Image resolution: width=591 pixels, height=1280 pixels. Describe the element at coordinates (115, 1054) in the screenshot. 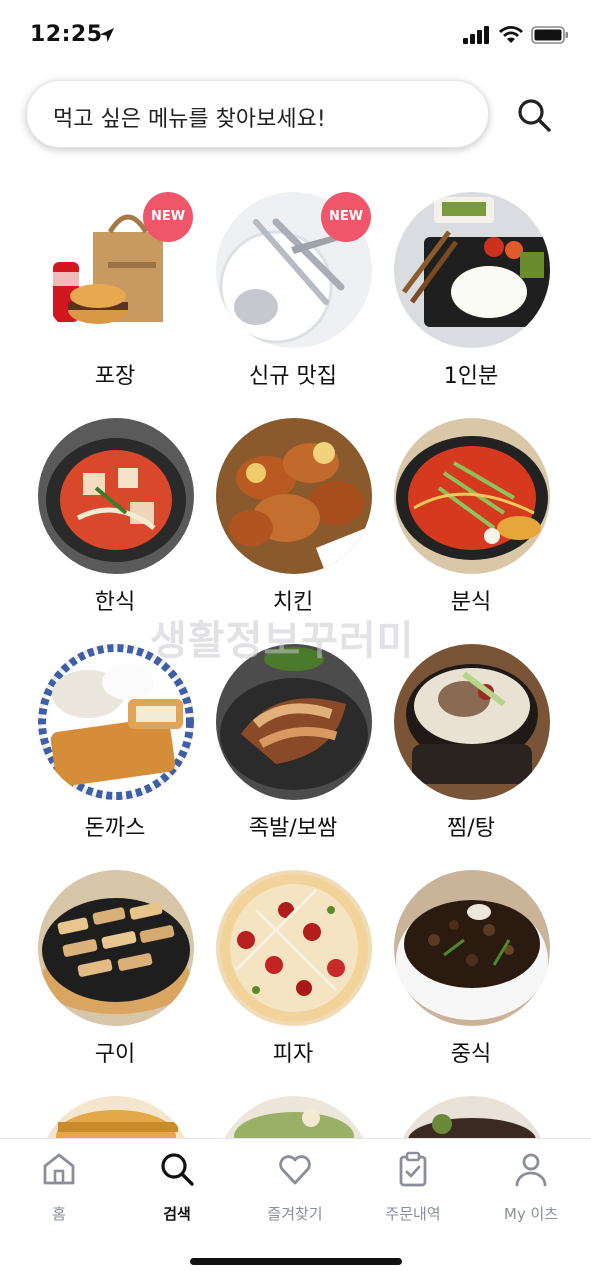

I see `category-label: 구이` at that location.